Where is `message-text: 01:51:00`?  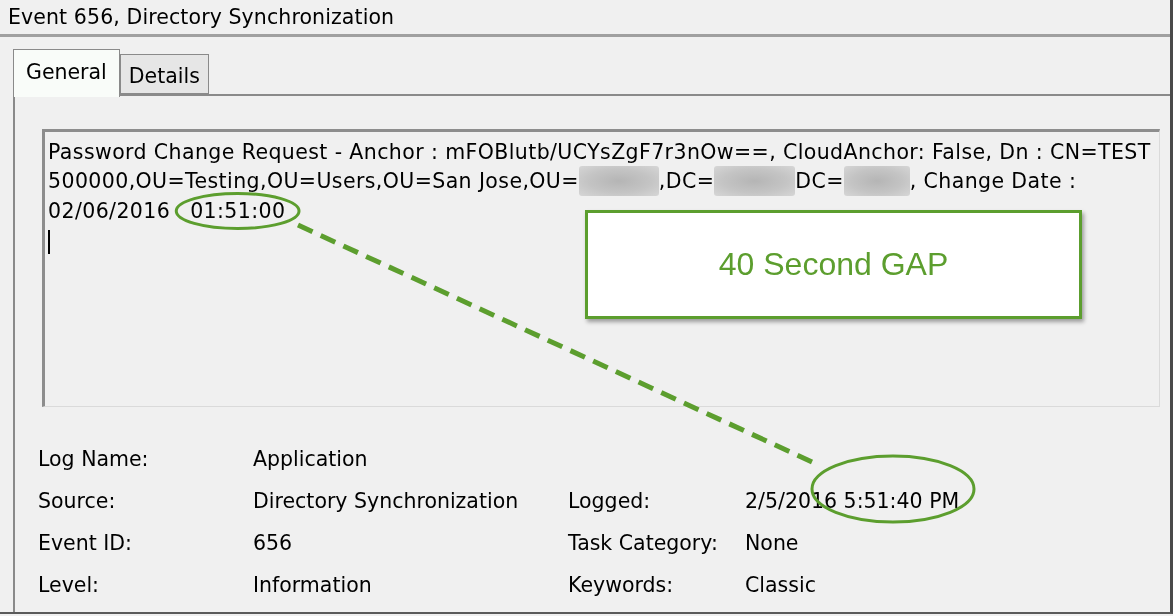 message-text: 01:51:00 is located at coordinates (238, 210).